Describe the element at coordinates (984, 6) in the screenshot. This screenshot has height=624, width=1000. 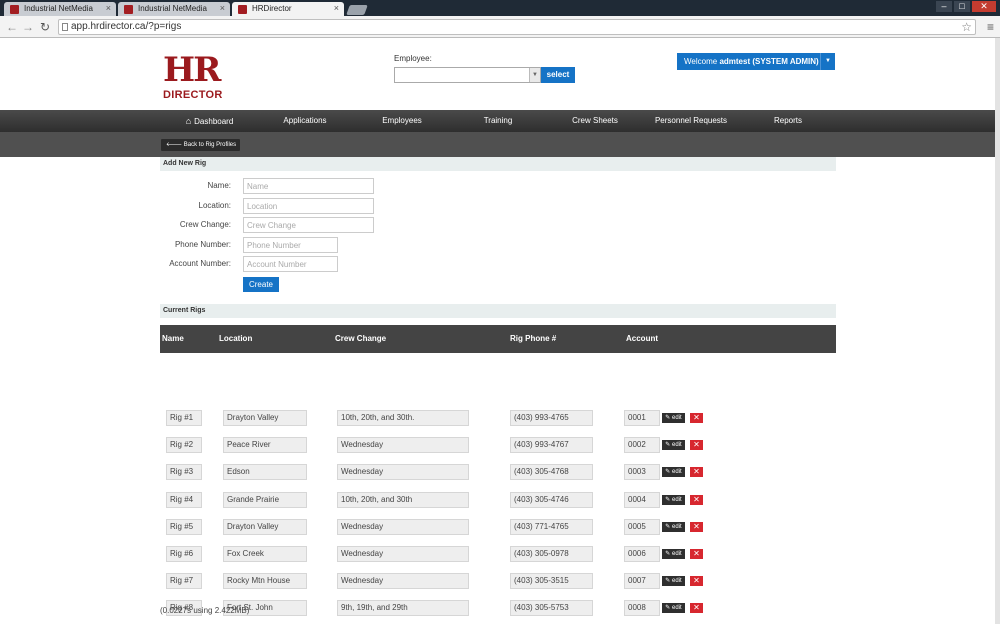
I see `close-window-icon: ✕` at that location.